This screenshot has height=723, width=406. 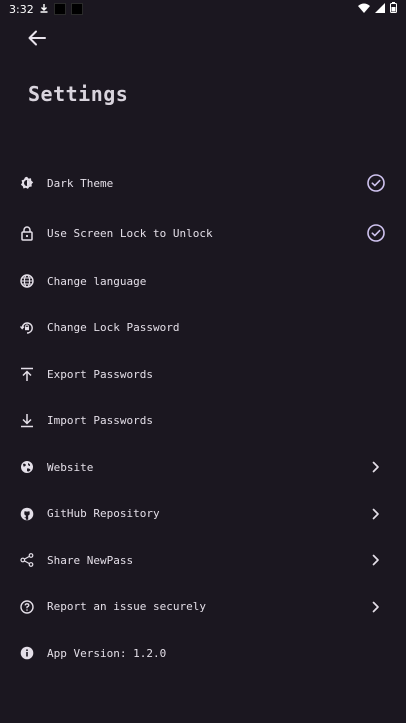 I want to click on status-left: 3:32, so click(x=46, y=9).